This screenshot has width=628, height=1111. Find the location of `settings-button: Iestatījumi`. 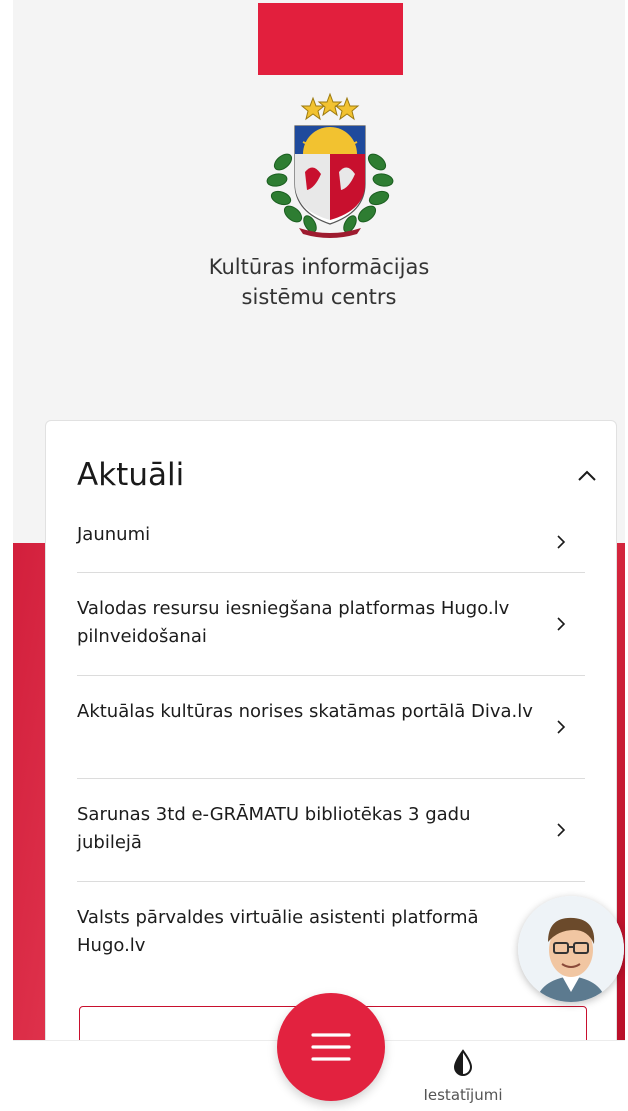

settings-button: Iestatījumi is located at coordinates (463, 1076).